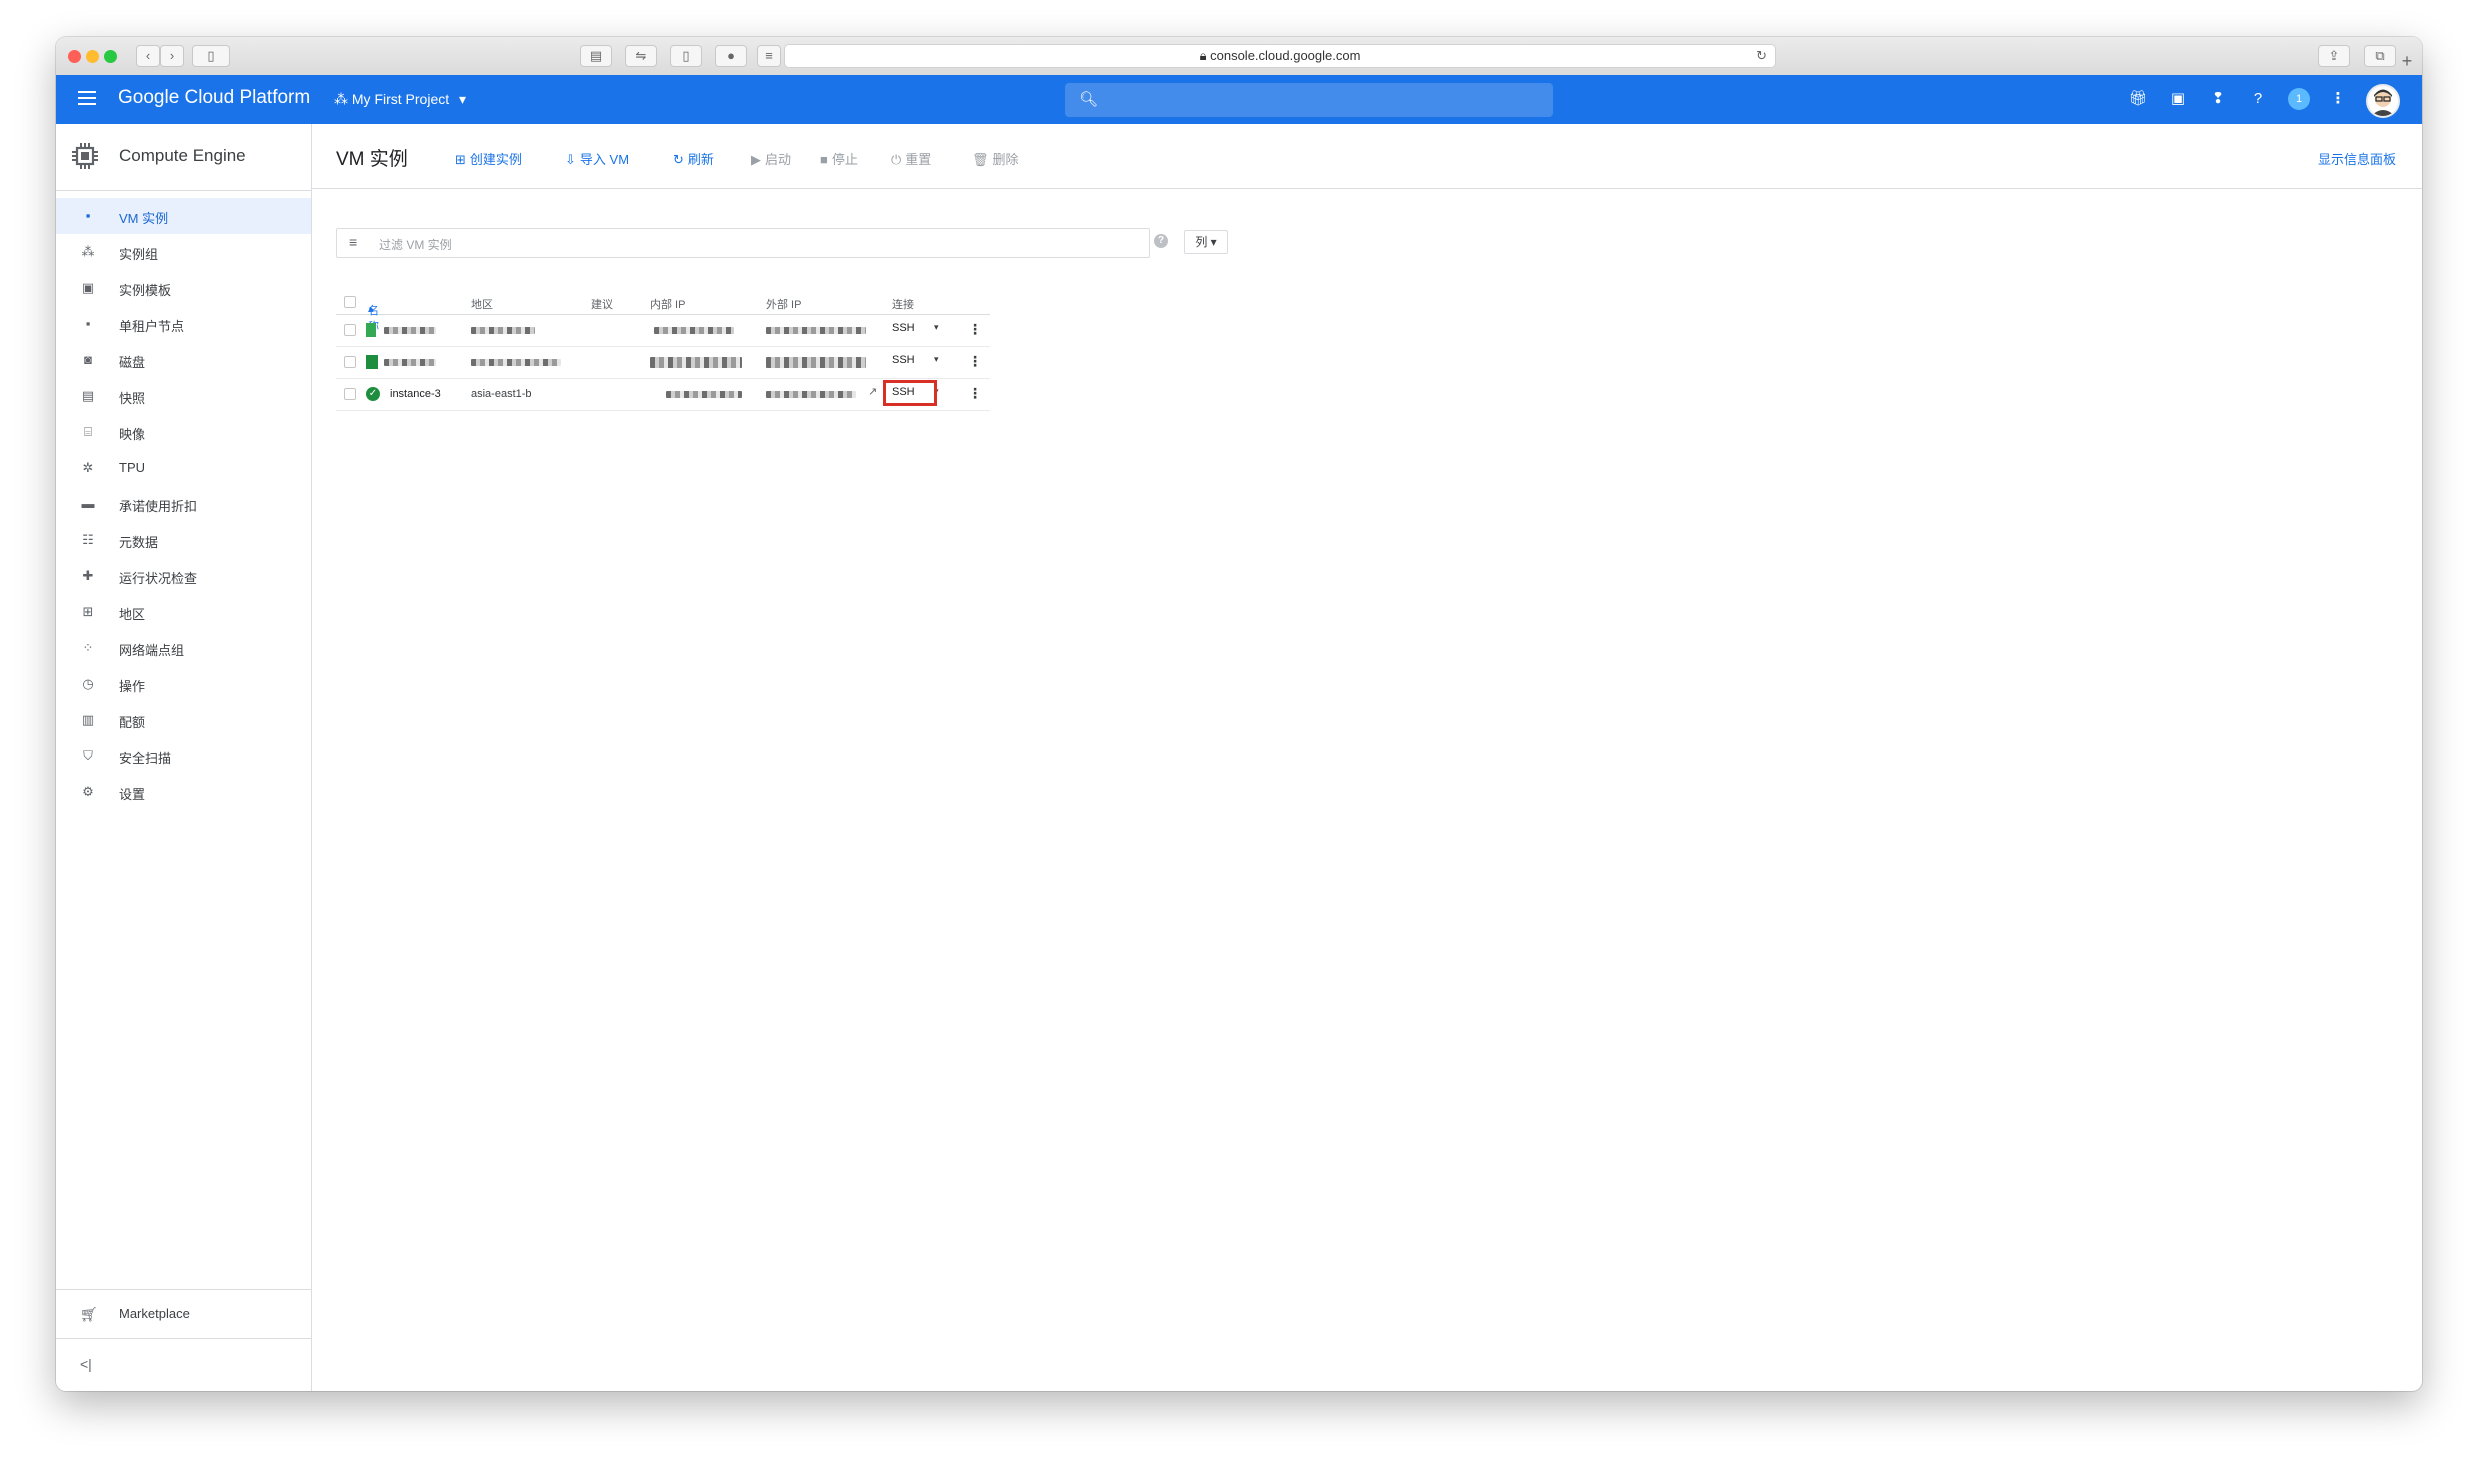 Image resolution: width=2478 pixels, height=1465 pixels. I want to click on power-icon: ⏻, so click(896, 159).